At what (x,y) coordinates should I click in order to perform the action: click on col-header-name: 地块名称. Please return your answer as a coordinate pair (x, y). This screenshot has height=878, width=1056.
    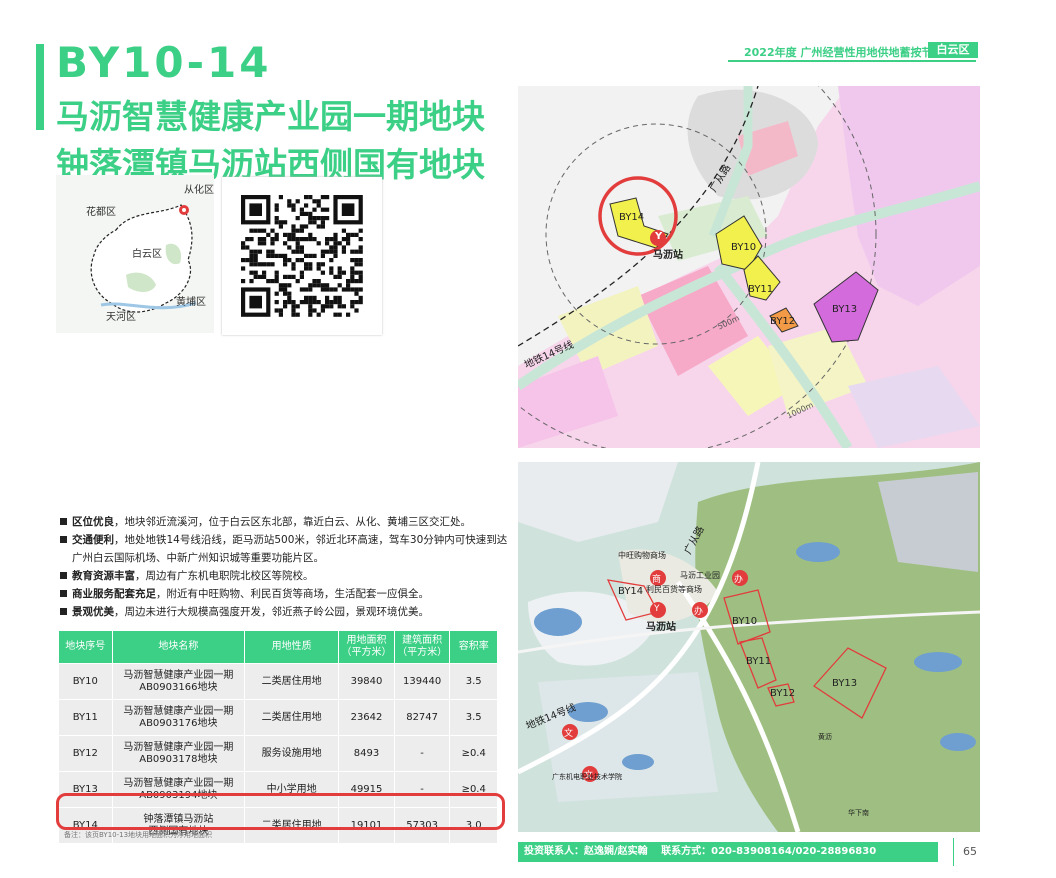
    Looking at the image, I should click on (178, 647).